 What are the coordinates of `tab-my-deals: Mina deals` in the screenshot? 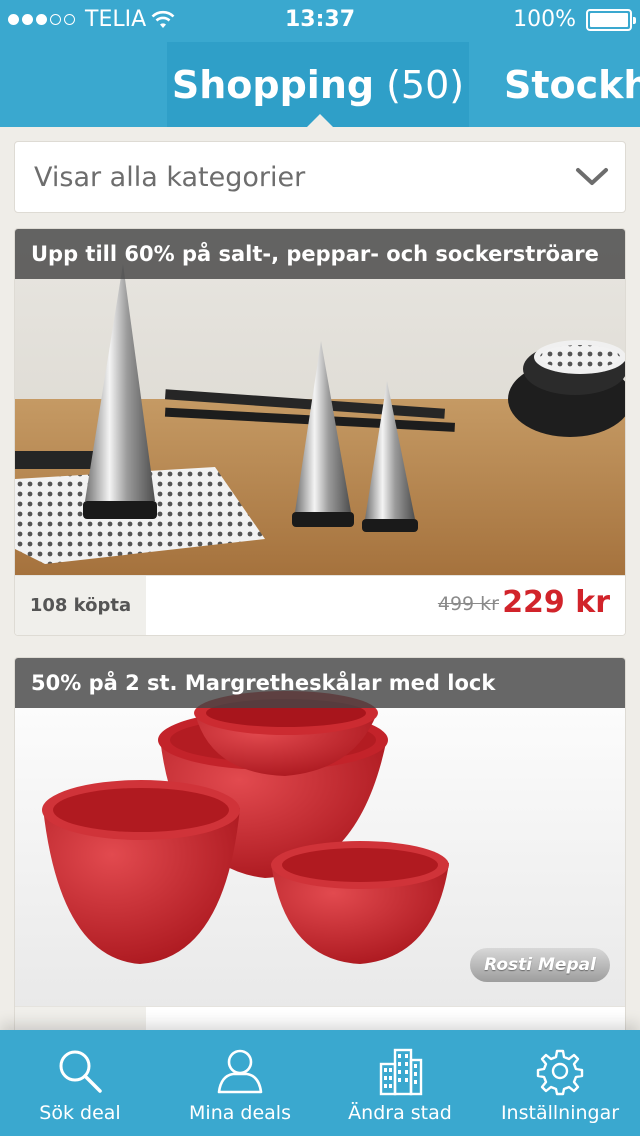 It's located at (240, 1083).